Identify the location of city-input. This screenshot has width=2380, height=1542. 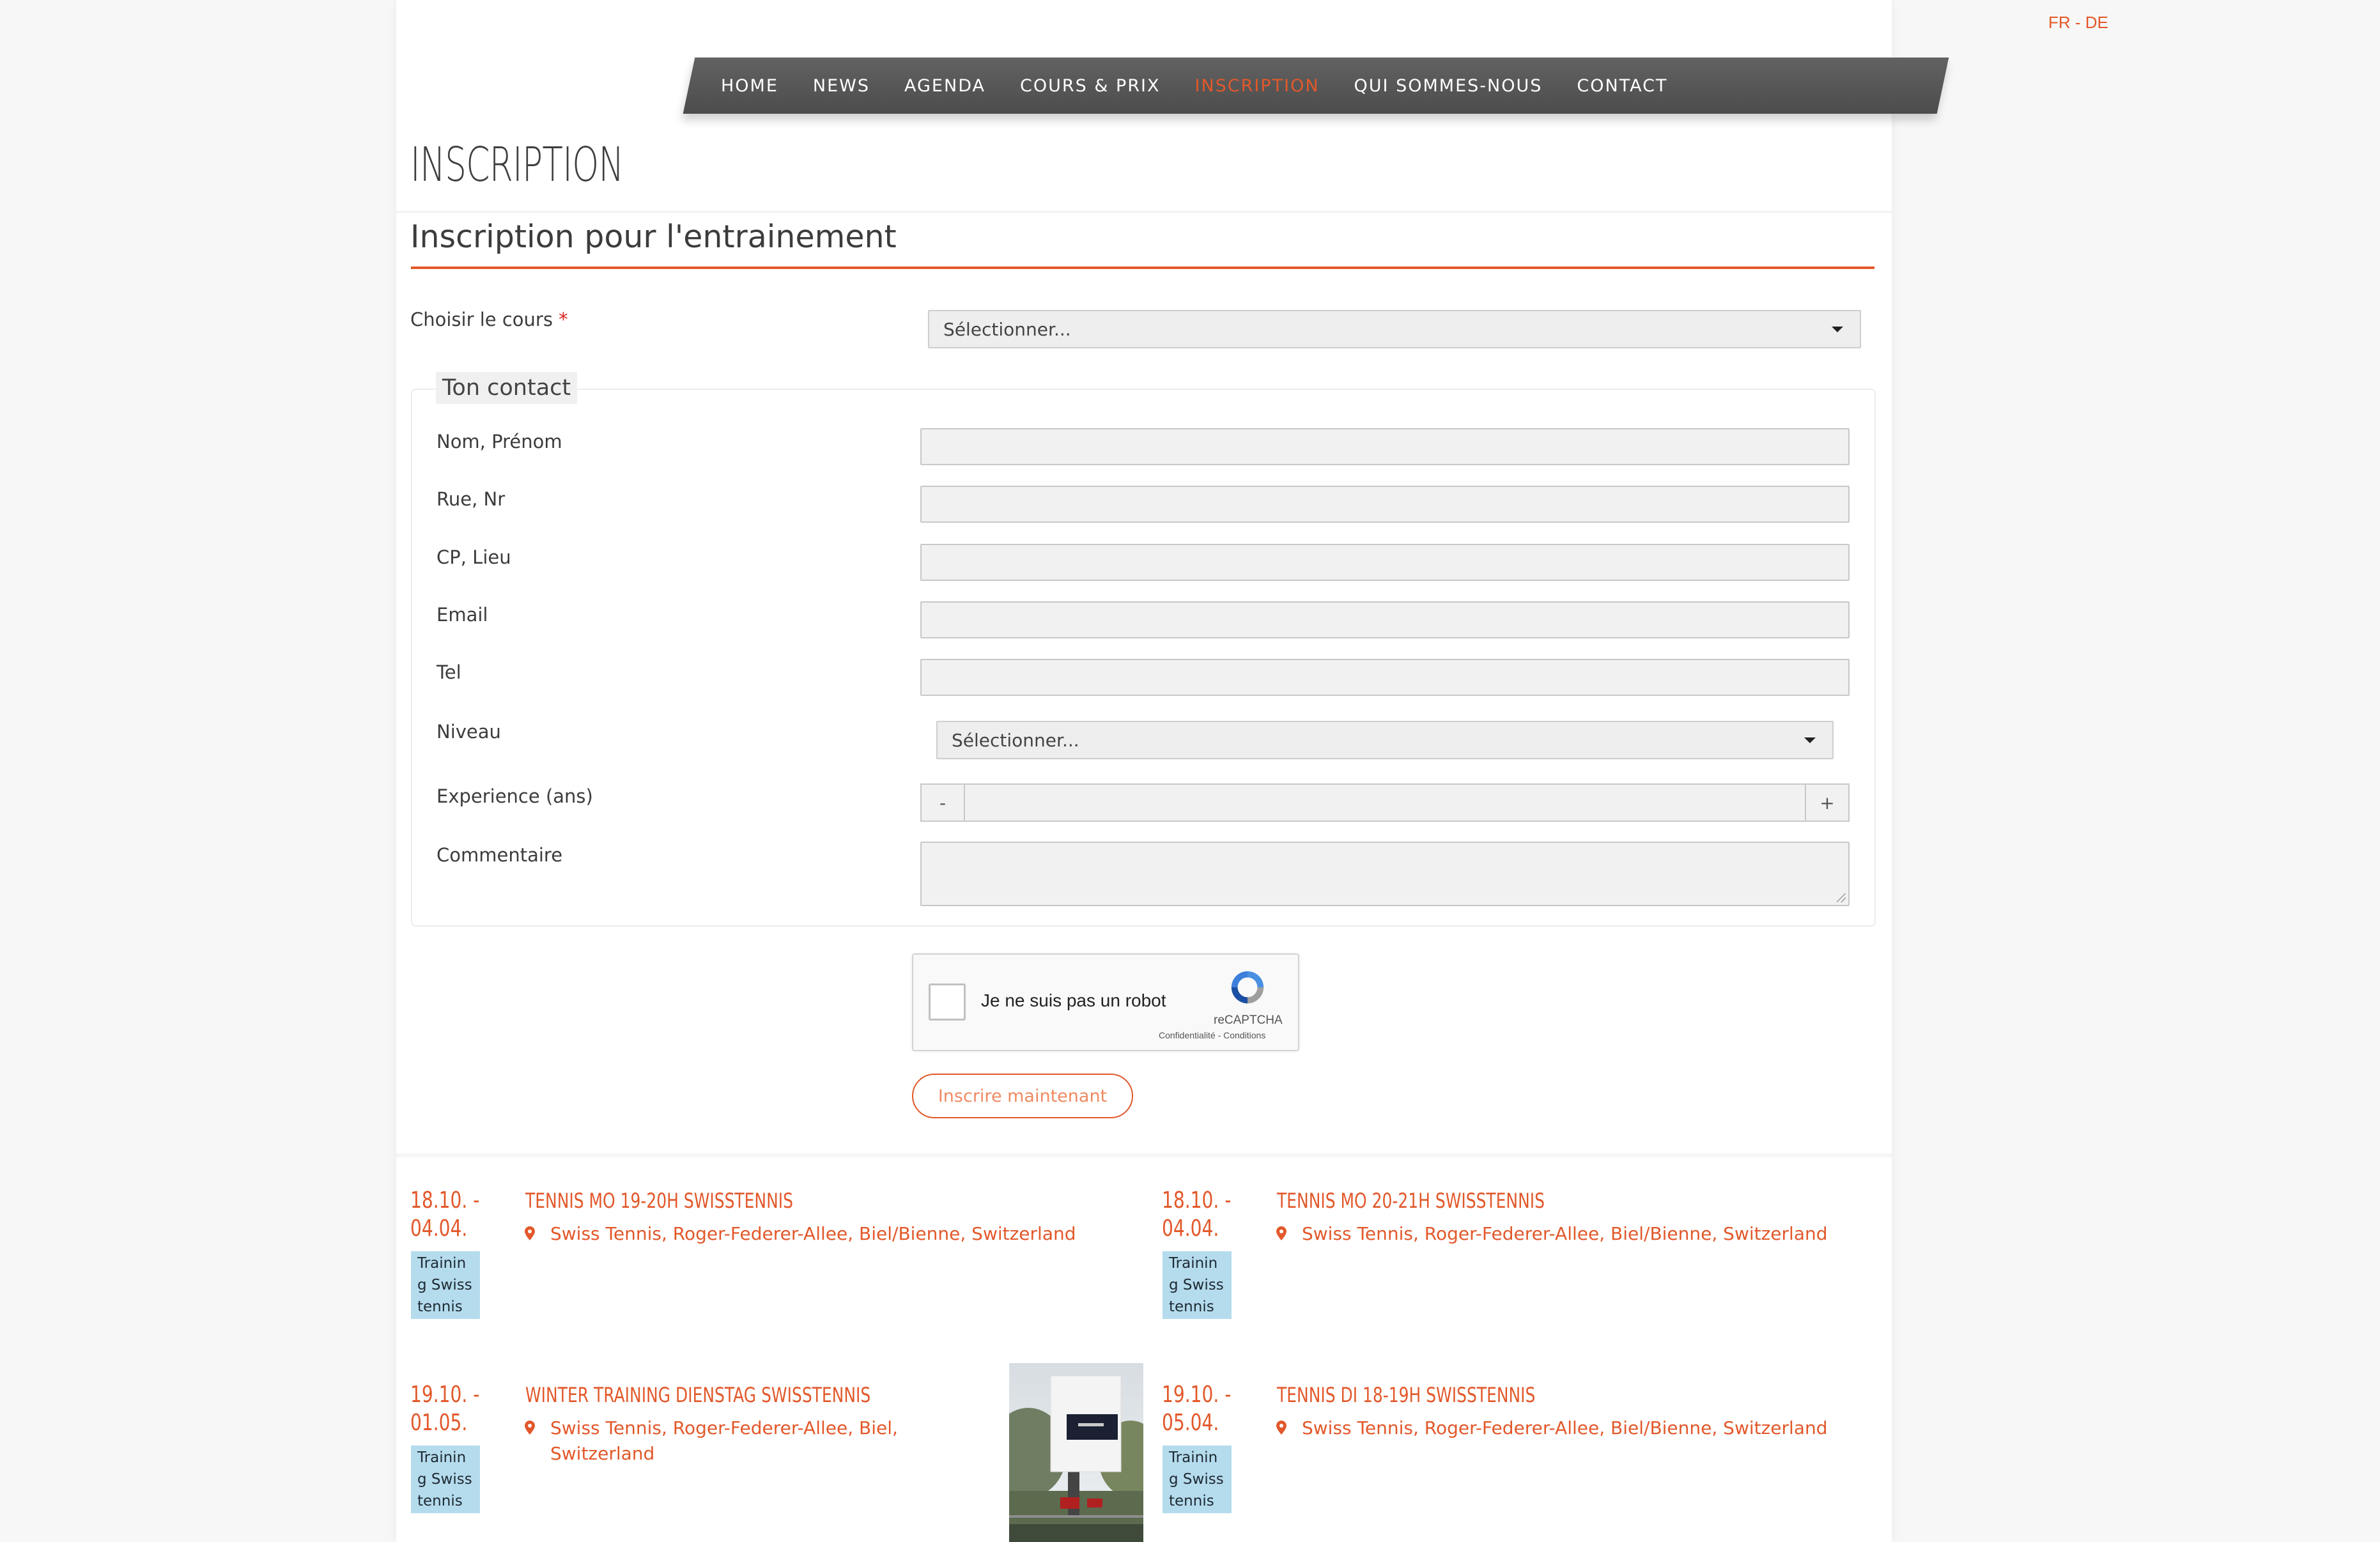
(1385, 562).